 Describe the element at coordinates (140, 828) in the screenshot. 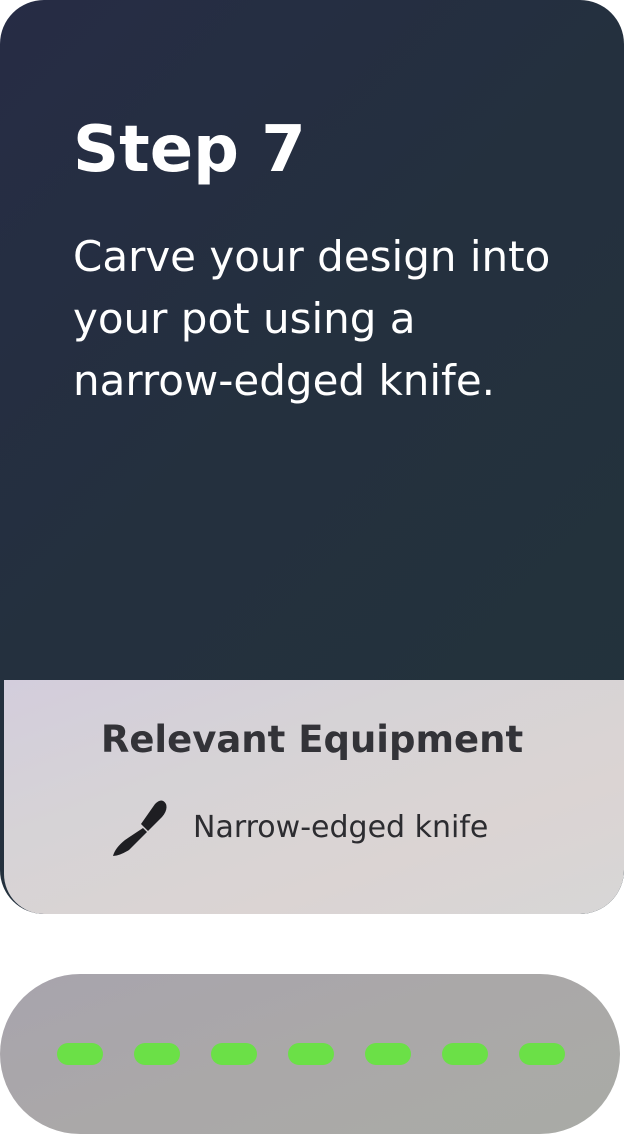

I see `knife-icon` at that location.